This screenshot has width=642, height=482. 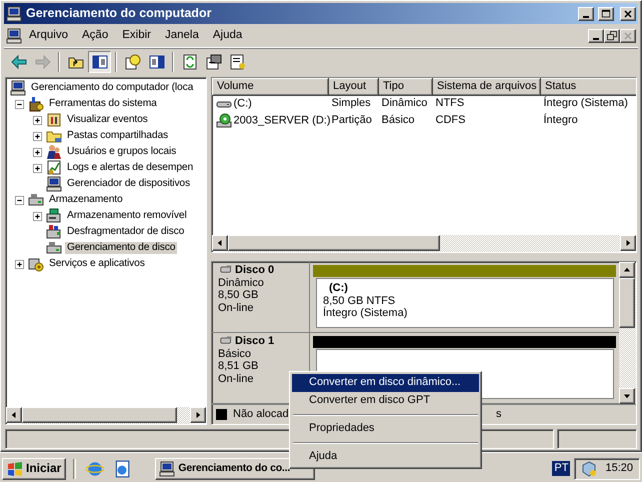 What do you see at coordinates (119, 13) in the screenshot?
I see `window-title: Gerenciamento do computador` at bounding box center [119, 13].